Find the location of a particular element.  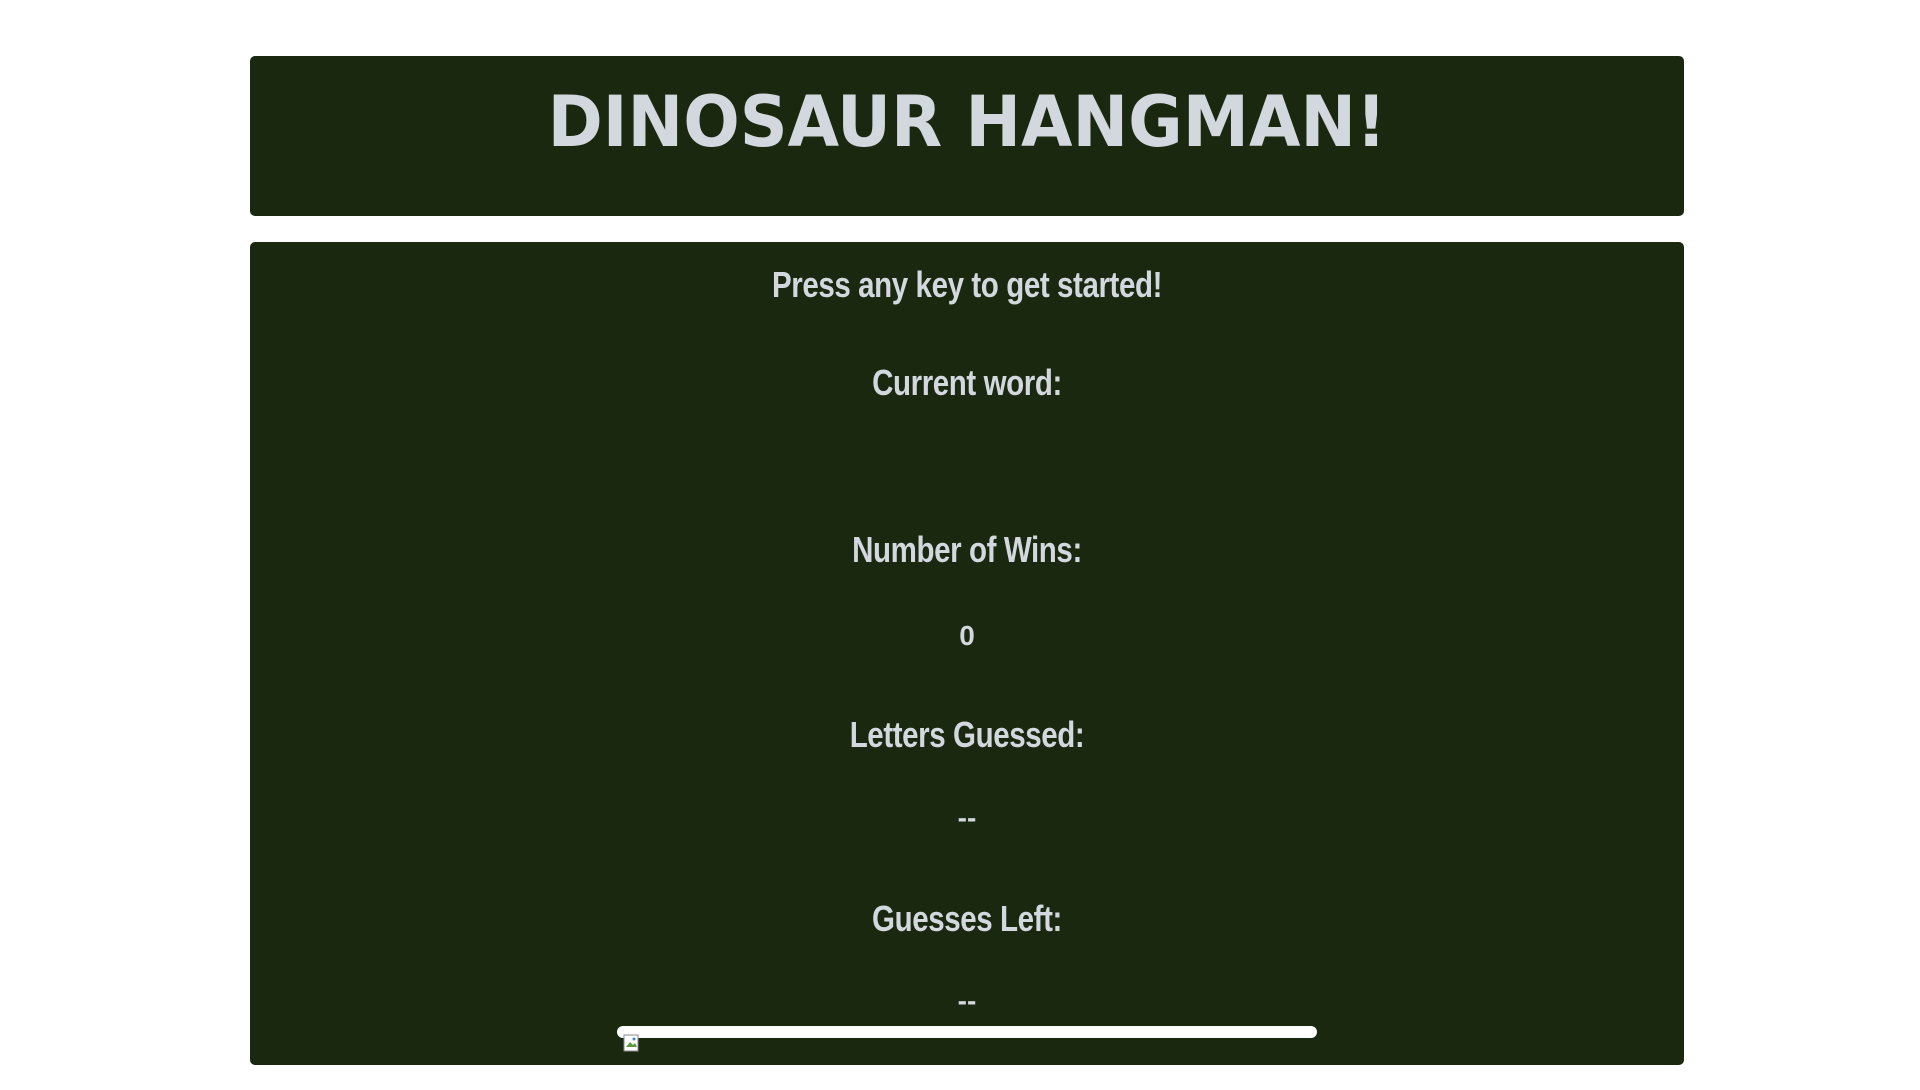

page-title: DINOSAUR HANGMAN! is located at coordinates (967, 122).